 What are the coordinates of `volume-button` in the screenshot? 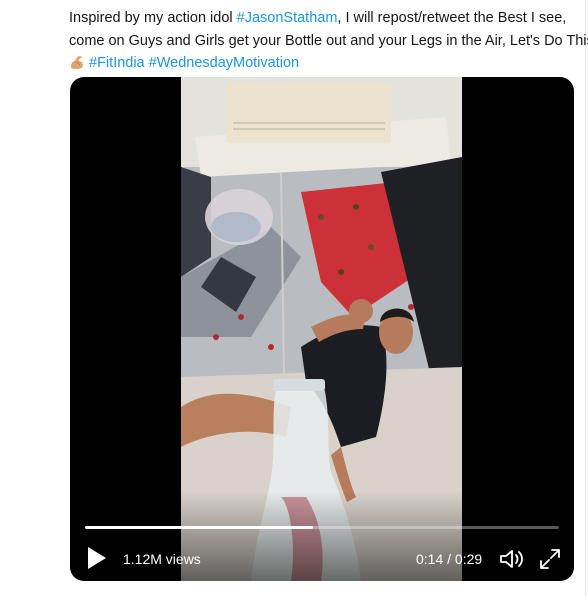 It's located at (512, 559).